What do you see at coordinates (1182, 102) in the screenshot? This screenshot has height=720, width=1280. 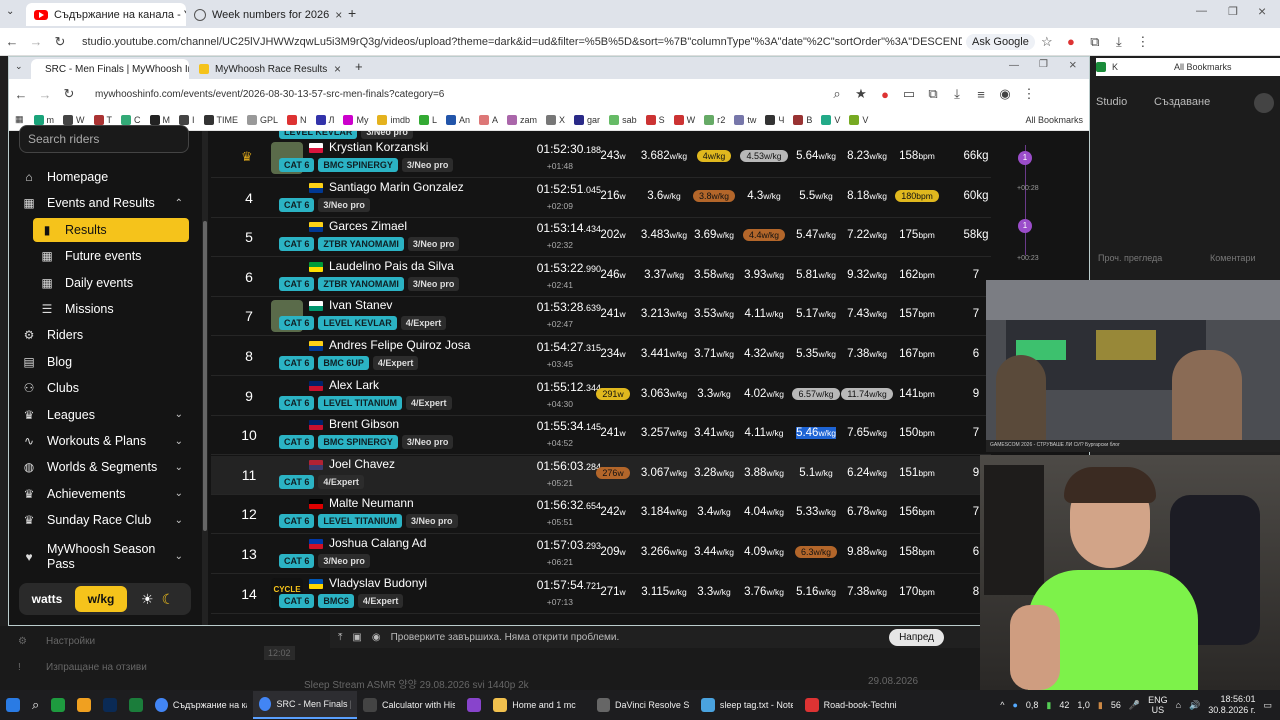 I see `create-button: Създаване` at bounding box center [1182, 102].